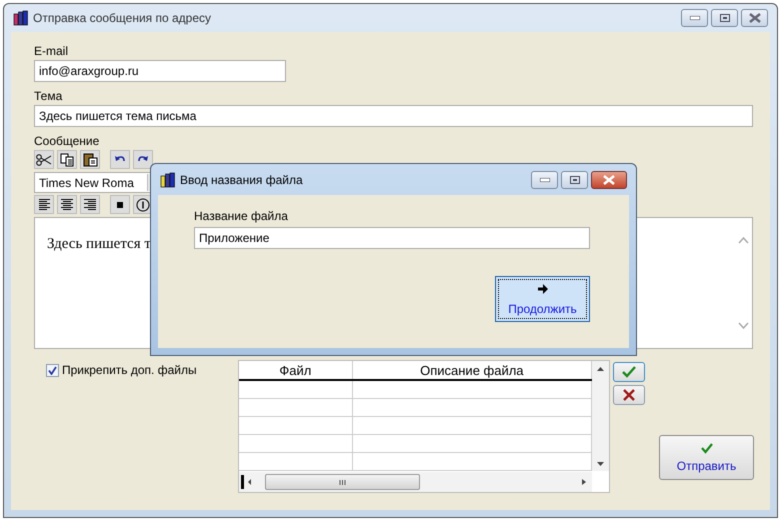  What do you see at coordinates (143, 159) in the screenshot?
I see `redo-icon` at bounding box center [143, 159].